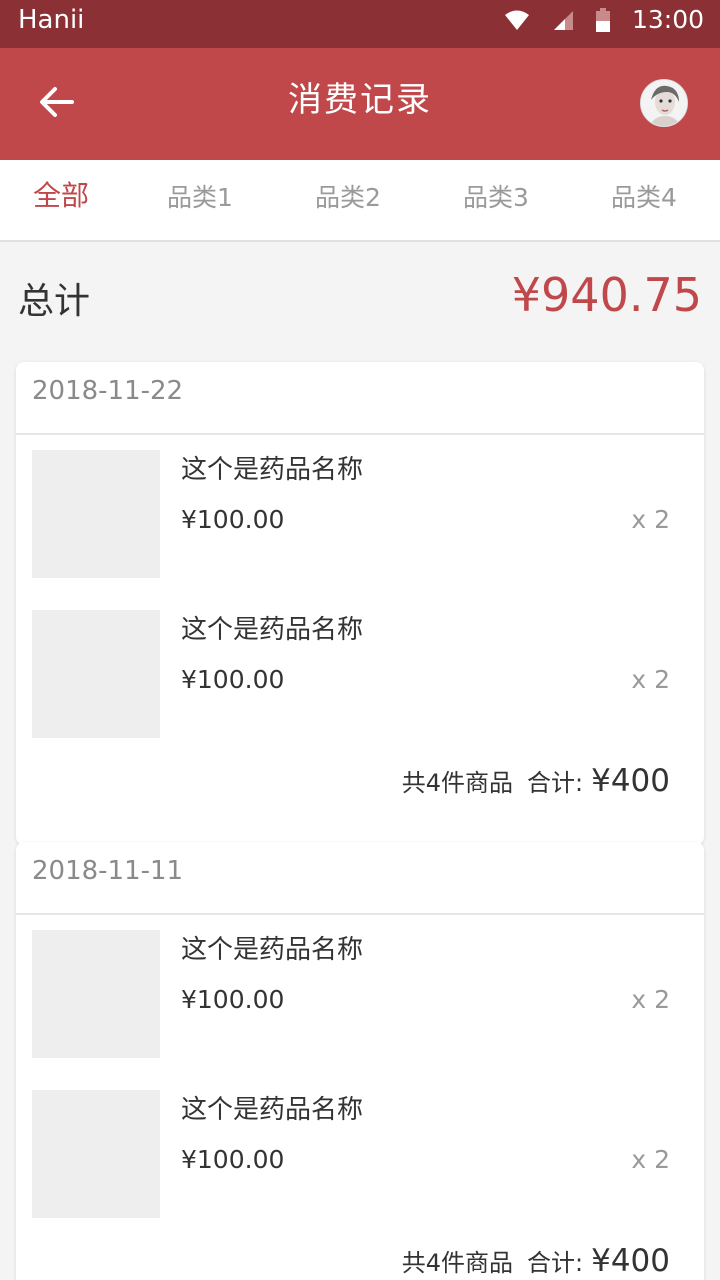 The image size is (720, 1280). I want to click on wifi-icon, so click(517, 20).